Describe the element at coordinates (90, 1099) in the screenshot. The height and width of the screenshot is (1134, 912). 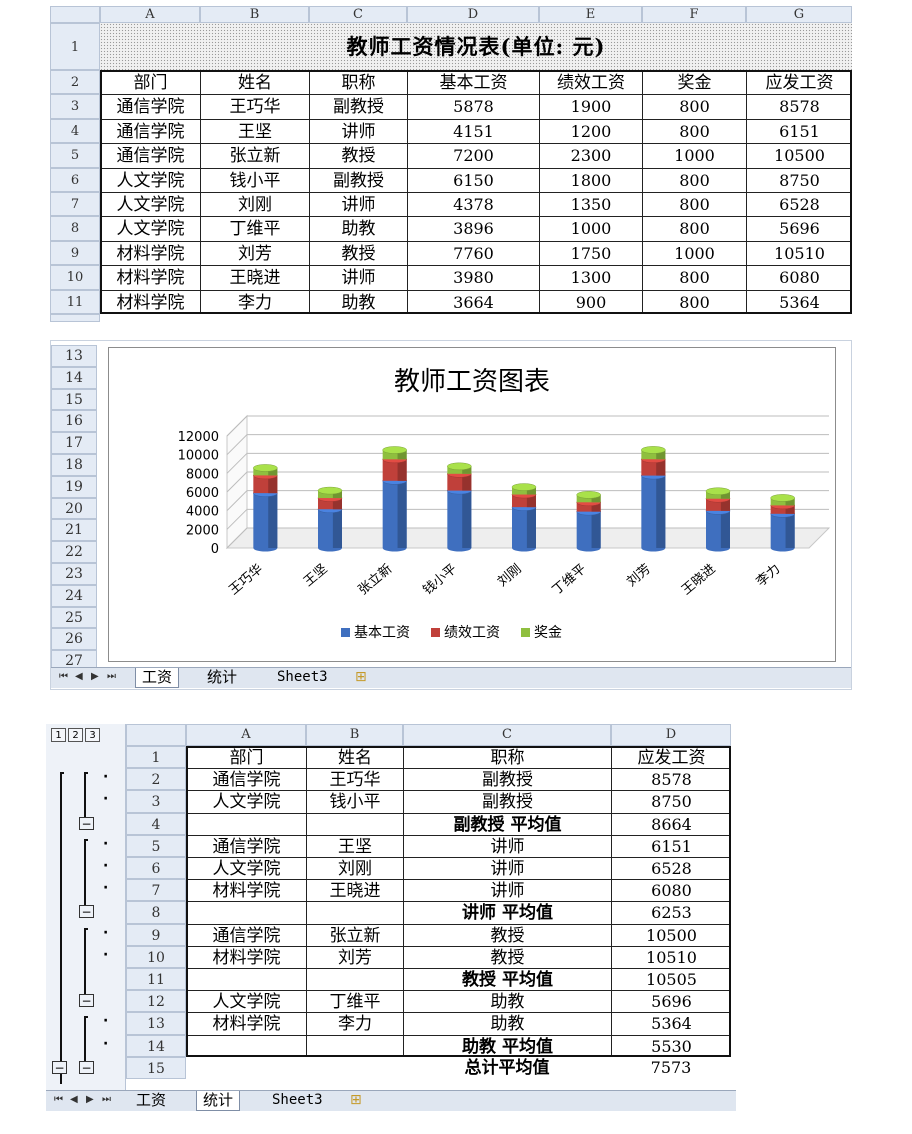
I see `next-sheet-button: ▶` at that location.